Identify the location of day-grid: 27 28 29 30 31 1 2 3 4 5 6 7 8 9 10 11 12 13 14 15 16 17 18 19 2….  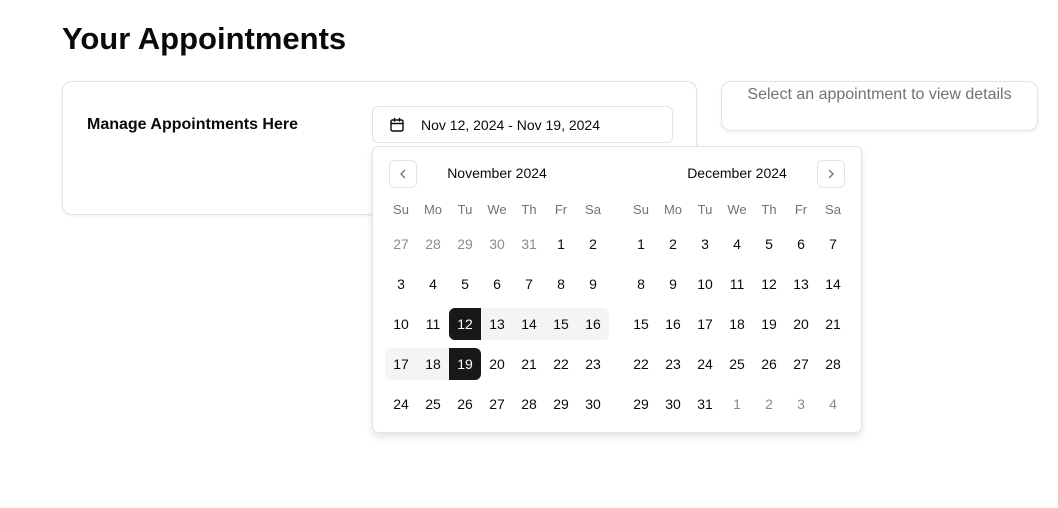
(497, 324).